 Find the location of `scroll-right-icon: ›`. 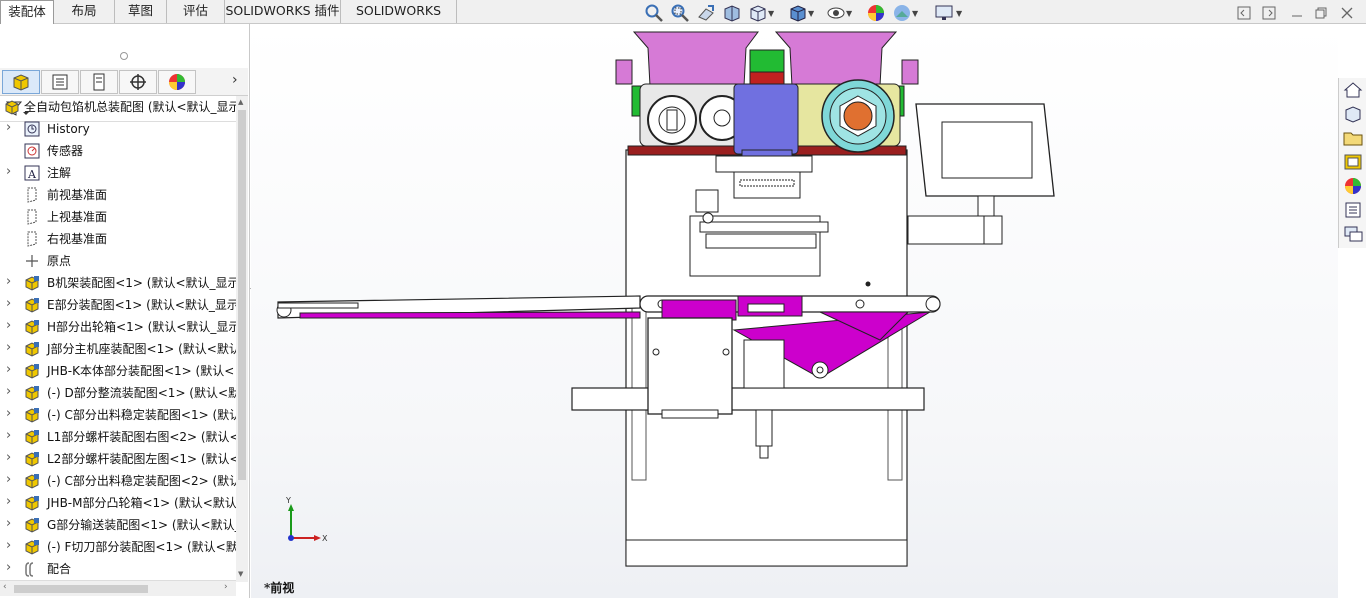

scroll-right-icon: › is located at coordinates (226, 587).